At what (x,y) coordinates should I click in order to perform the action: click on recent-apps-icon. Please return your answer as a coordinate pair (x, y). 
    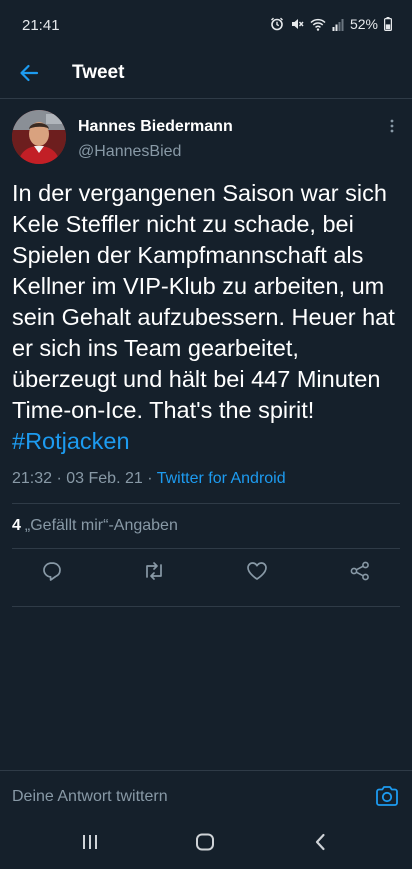
    Looking at the image, I should click on (90, 844).